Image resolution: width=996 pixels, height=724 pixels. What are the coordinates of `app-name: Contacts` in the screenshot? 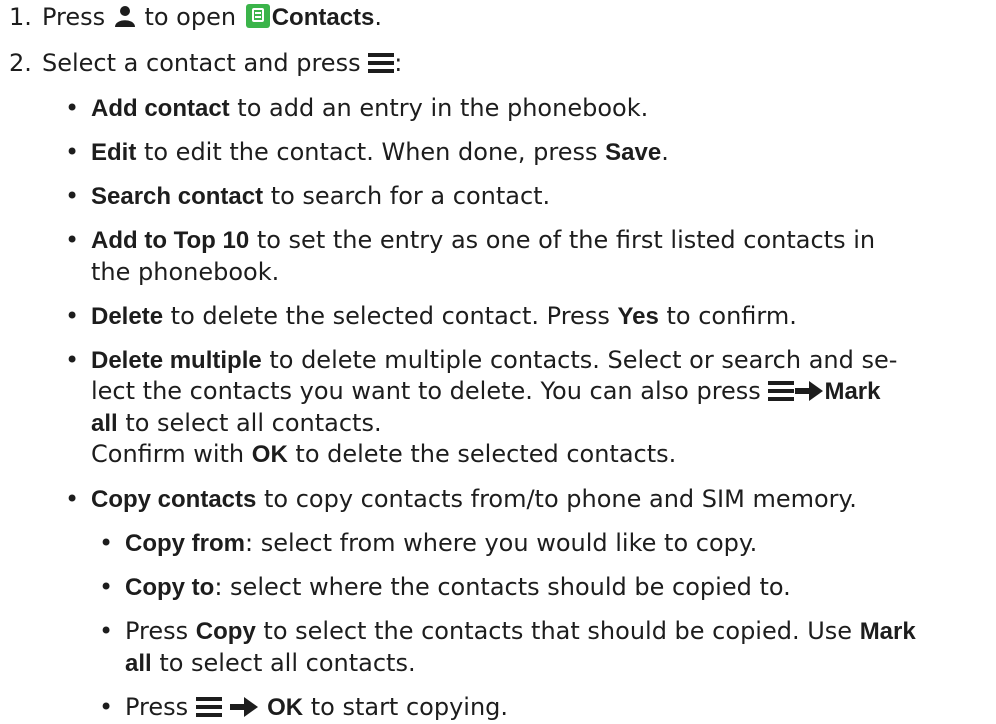 It's located at (323, 17).